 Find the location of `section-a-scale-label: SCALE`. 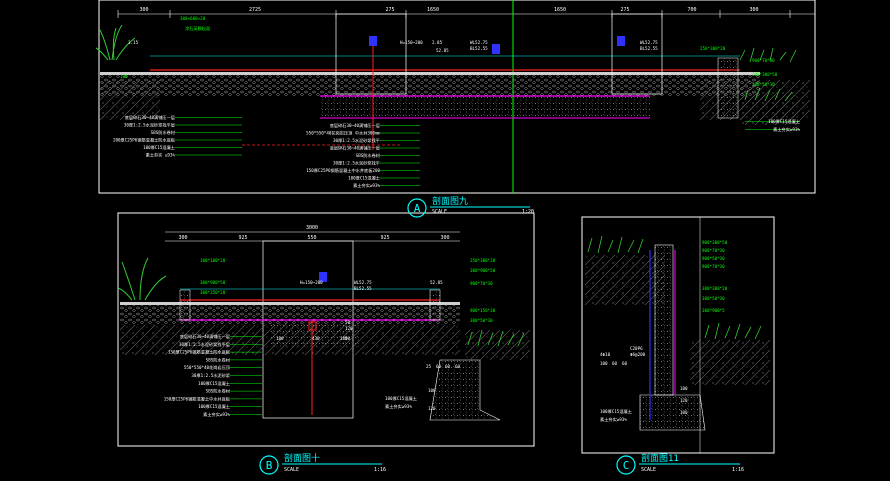

section-a-scale-label: SCALE is located at coordinates (439, 212).